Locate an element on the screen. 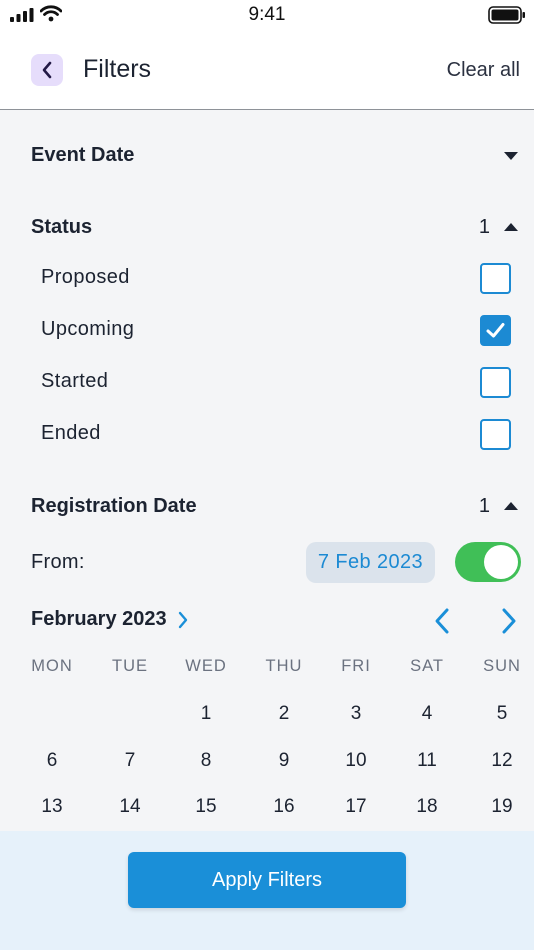 The width and height of the screenshot is (534, 950). clear-all-button: Clear all is located at coordinates (483, 70).